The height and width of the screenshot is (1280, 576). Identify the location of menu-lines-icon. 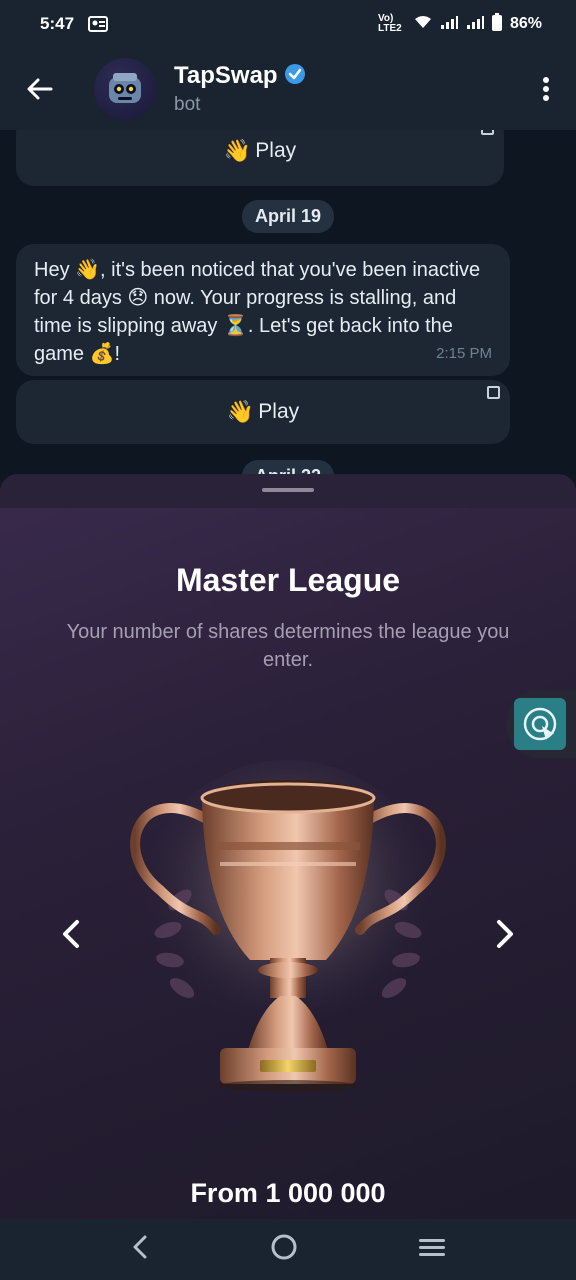
(432, 1247).